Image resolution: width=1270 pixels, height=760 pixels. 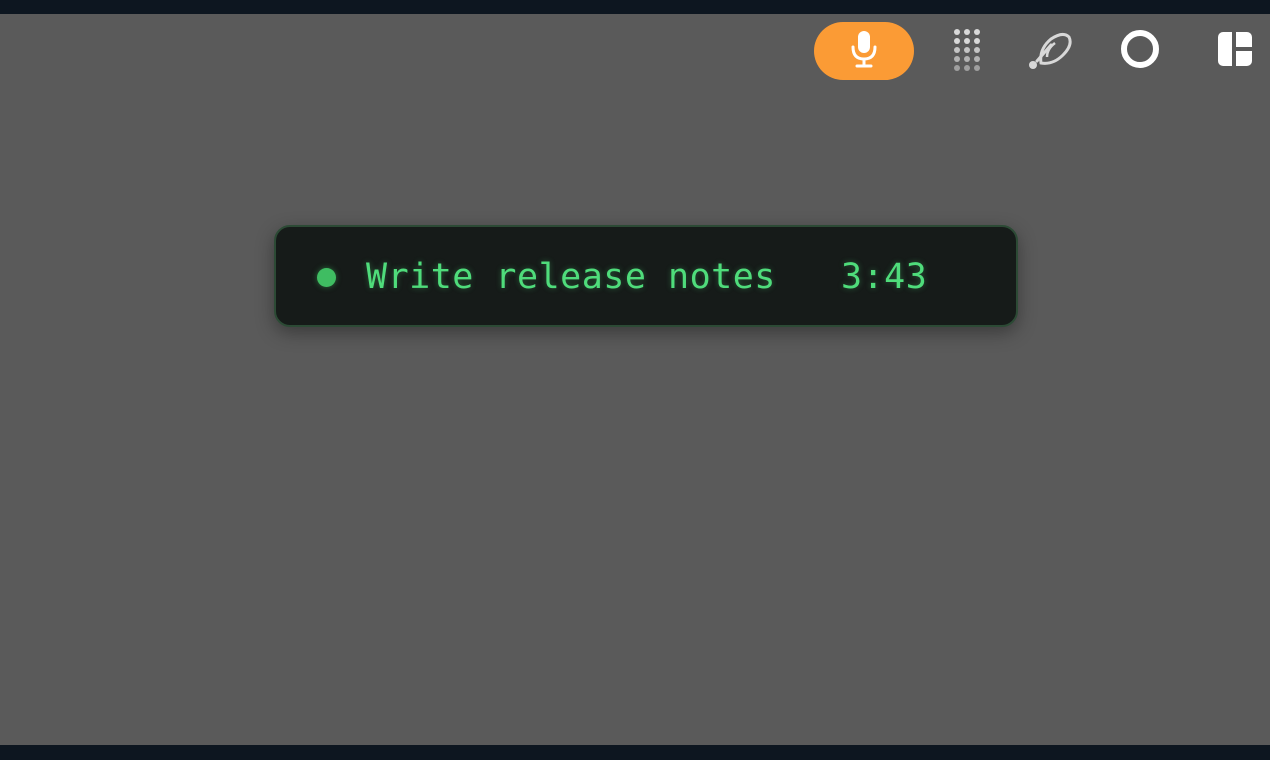 What do you see at coordinates (571, 277) in the screenshot?
I see `task-name: Write release notes` at bounding box center [571, 277].